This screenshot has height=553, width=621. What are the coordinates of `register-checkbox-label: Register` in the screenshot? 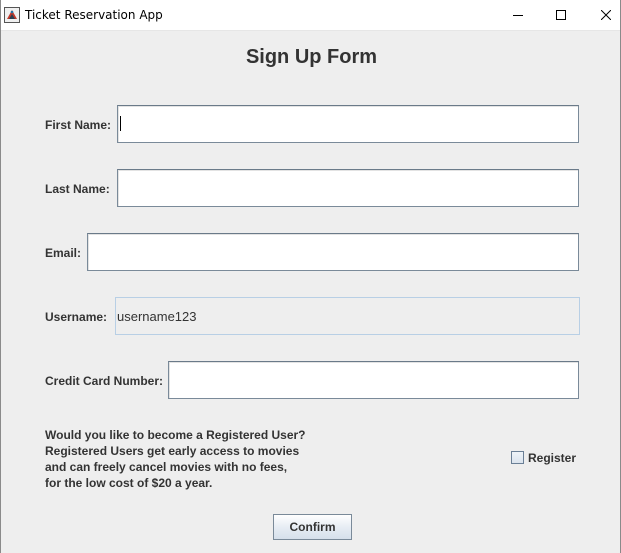 It's located at (552, 458).